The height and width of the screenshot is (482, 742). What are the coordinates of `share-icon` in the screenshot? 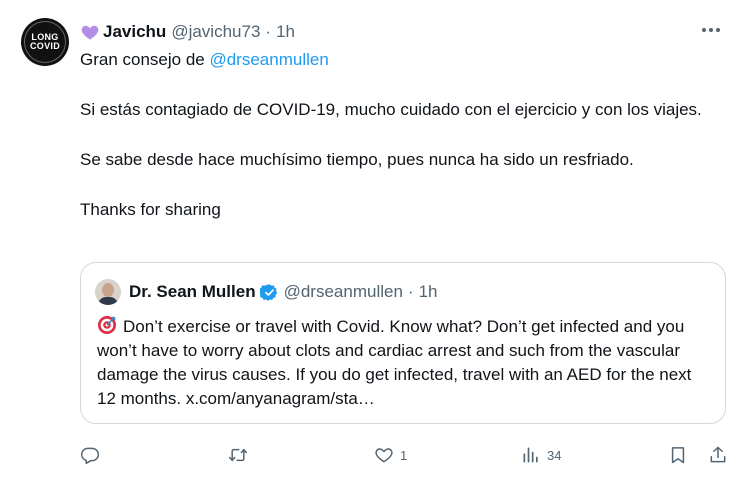 It's located at (718, 454).